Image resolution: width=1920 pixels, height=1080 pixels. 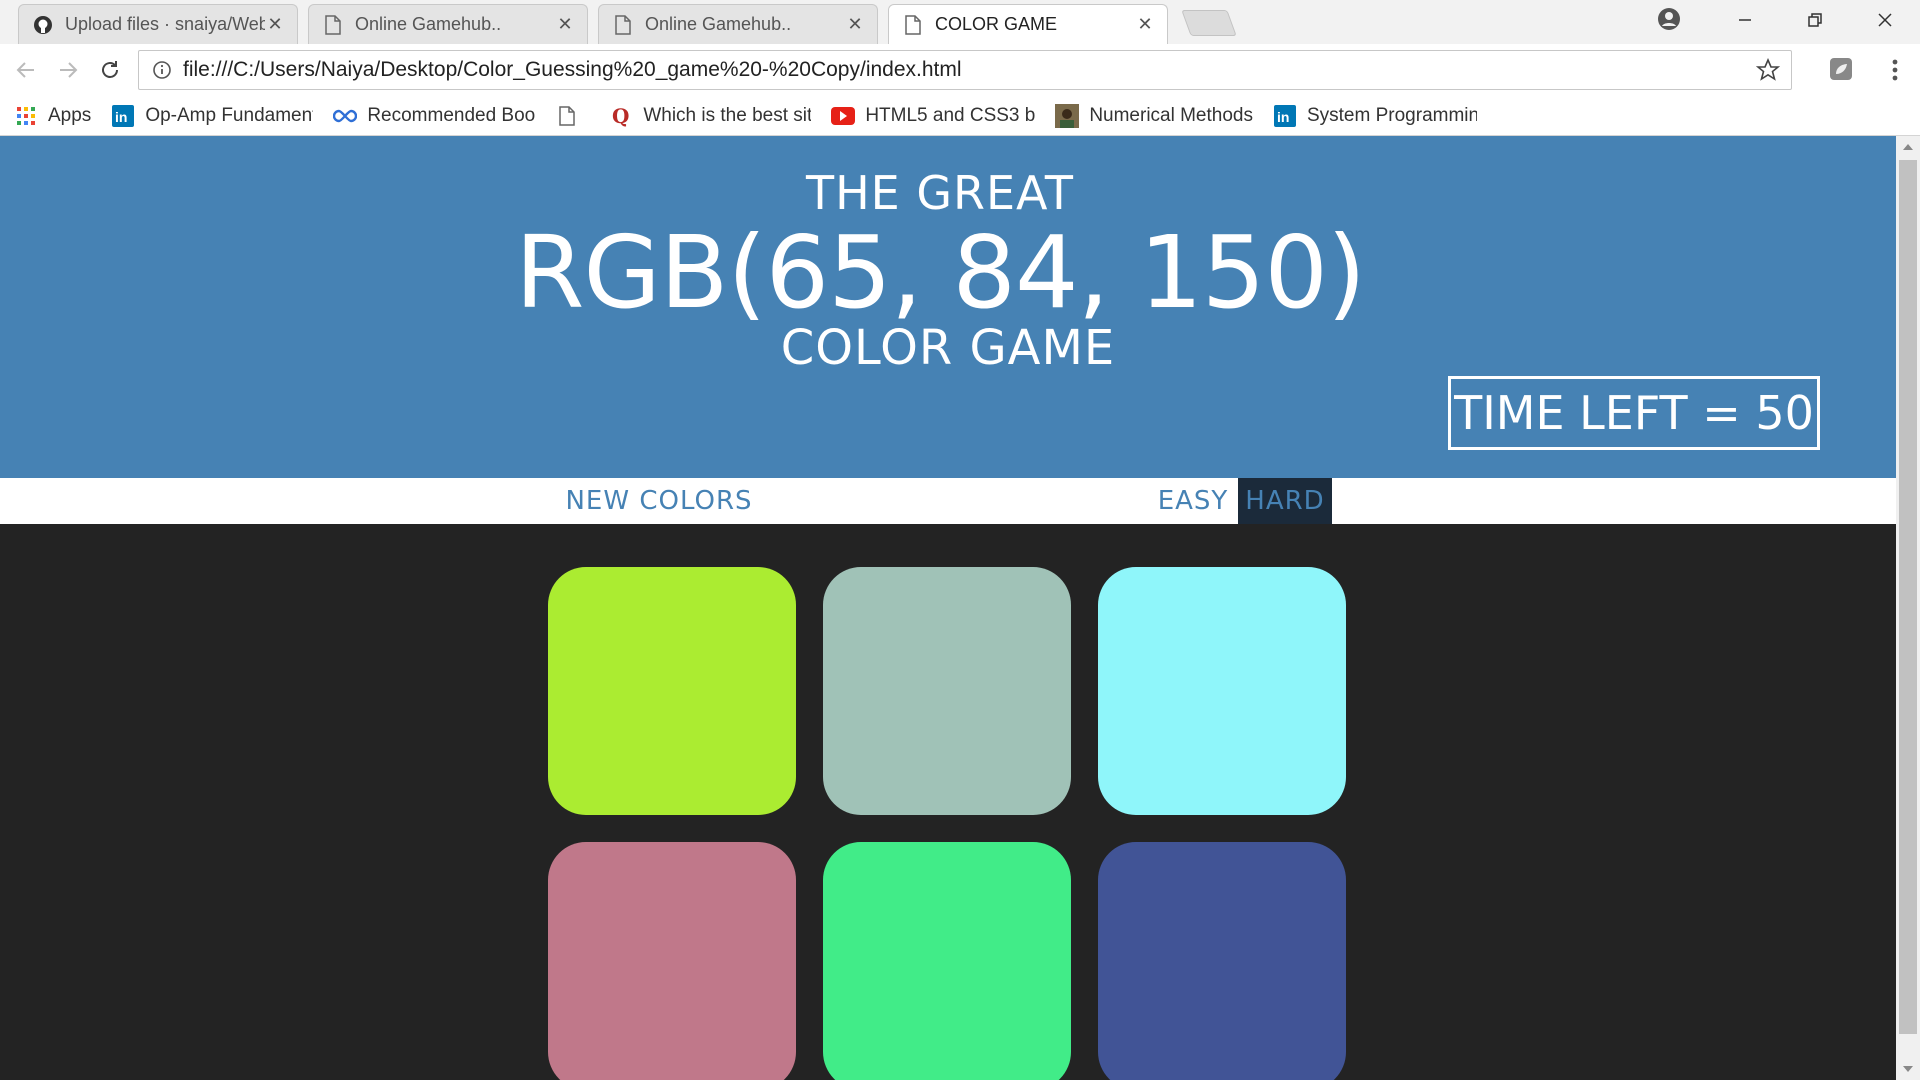 What do you see at coordinates (451, 115) in the screenshot?
I see `bookmark-label: Recommended Books` at bounding box center [451, 115].